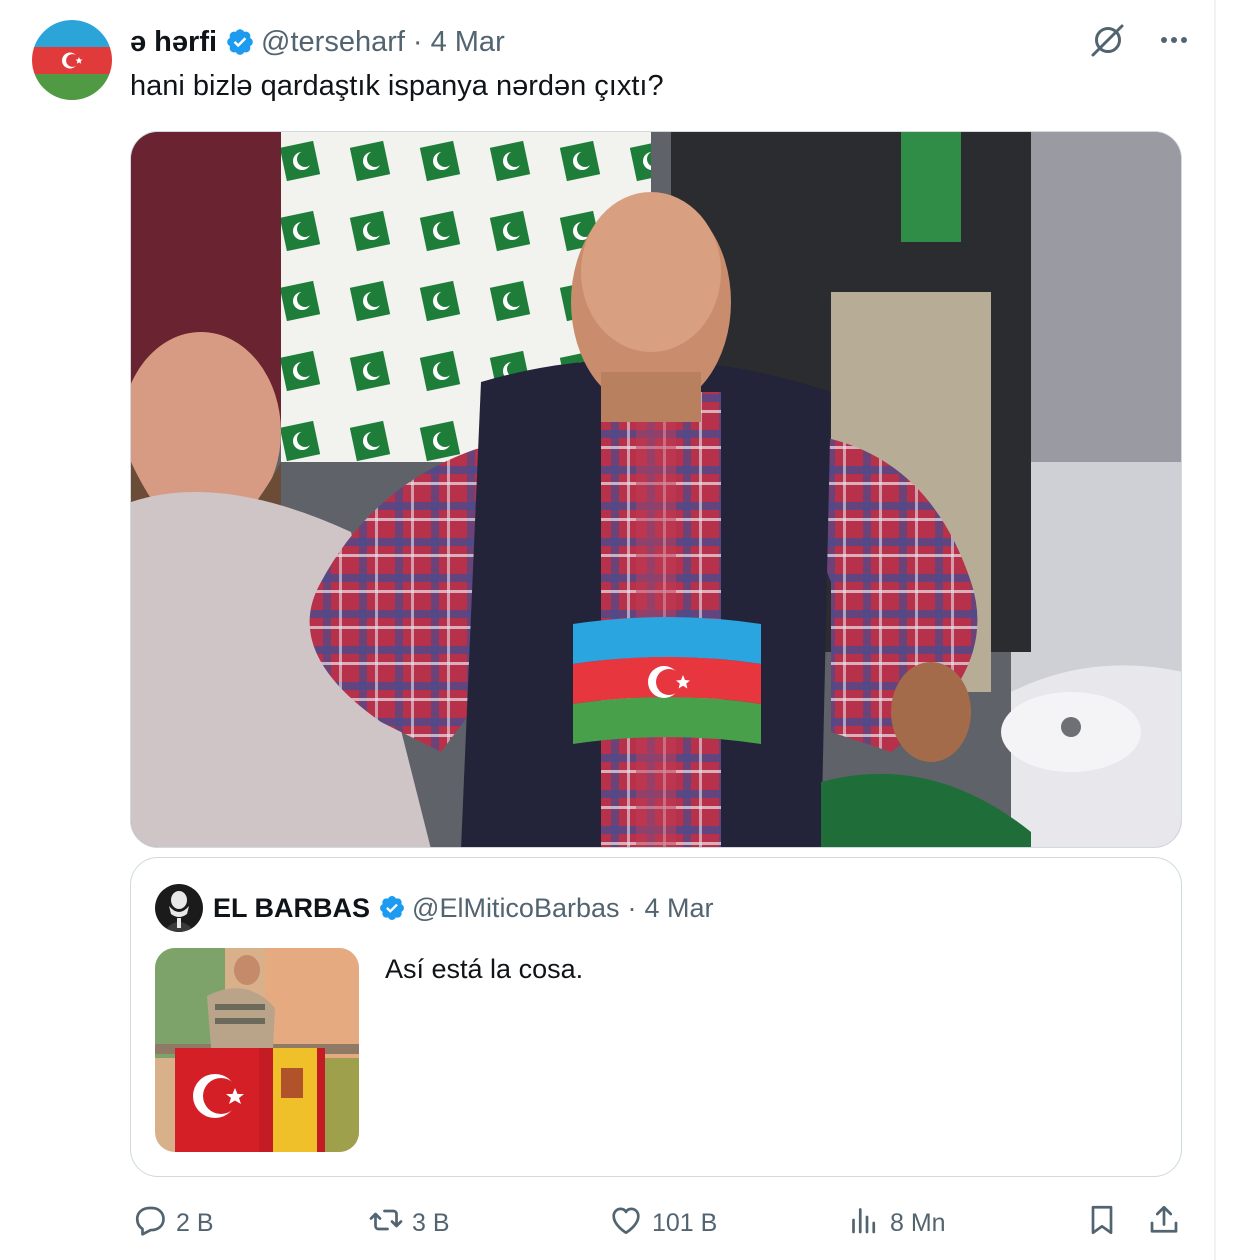 This screenshot has width=1260, height=1260. What do you see at coordinates (333, 42) in the screenshot?
I see `author-handle: @terseharf` at bounding box center [333, 42].